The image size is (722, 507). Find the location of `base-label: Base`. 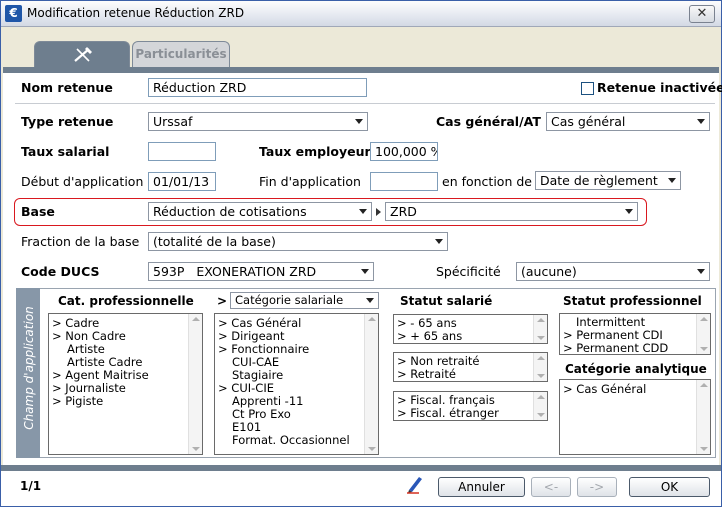

base-label: Base is located at coordinates (38, 211).